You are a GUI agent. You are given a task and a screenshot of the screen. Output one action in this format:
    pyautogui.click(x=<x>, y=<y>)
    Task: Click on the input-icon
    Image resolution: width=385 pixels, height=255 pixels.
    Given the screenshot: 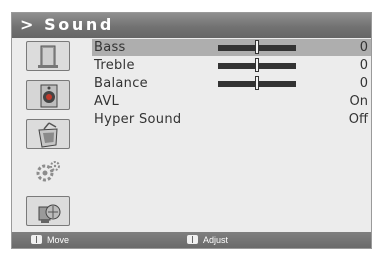 What is the action you would take?
    pyautogui.click(x=49, y=213)
    